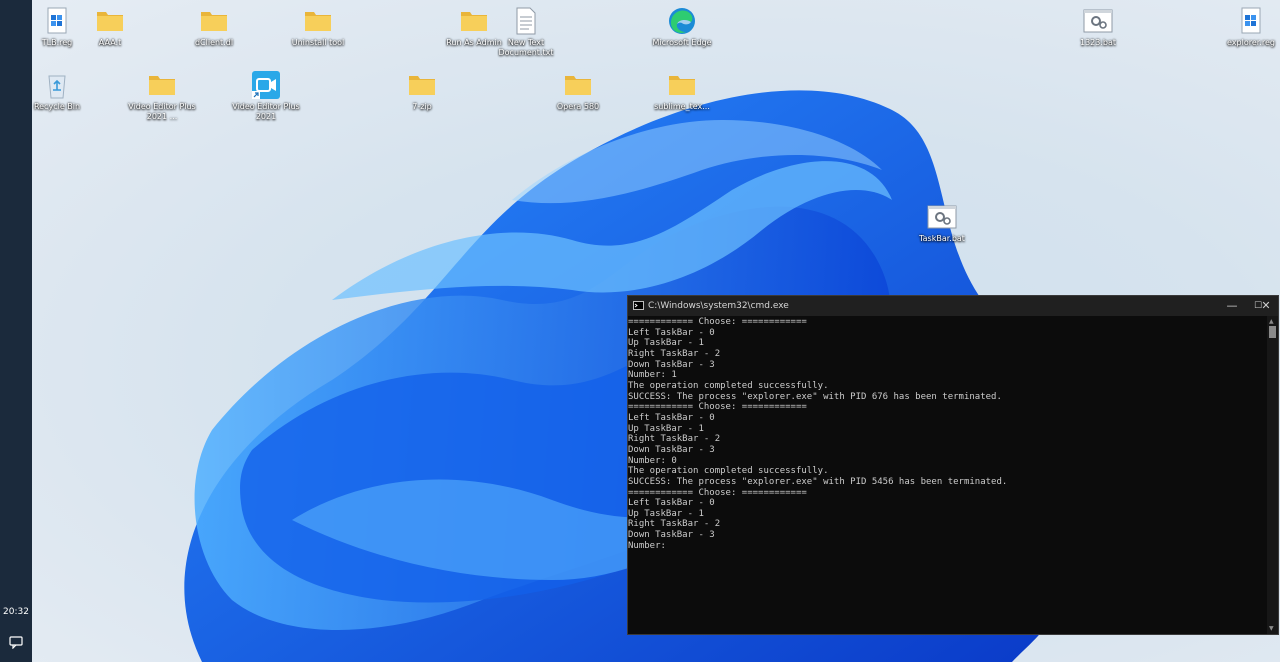 The image size is (1280, 662). Describe the element at coordinates (214, 42) in the screenshot. I see `desktop-icon-label: dClient.dl` at that location.